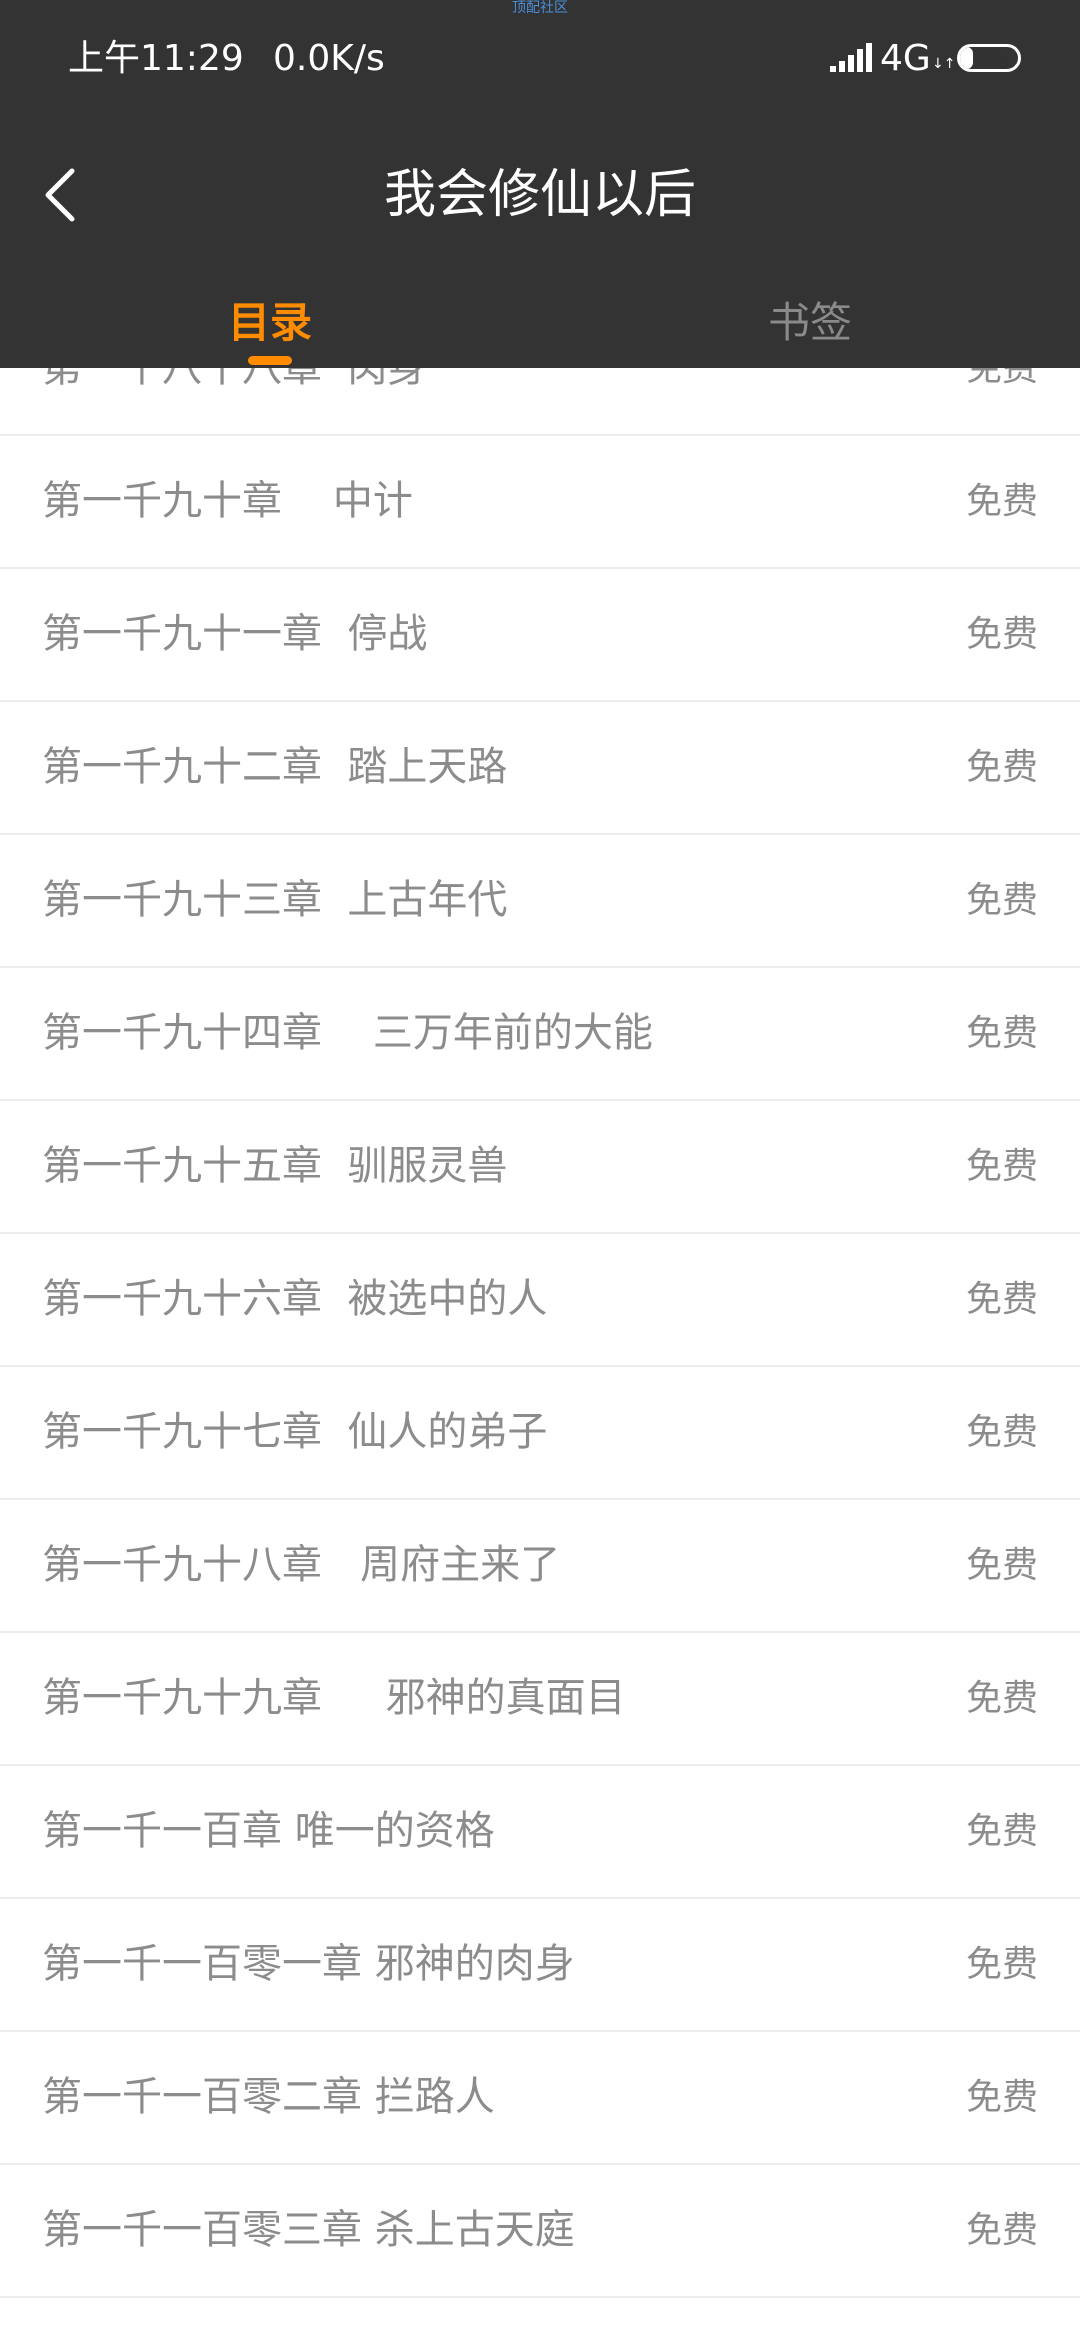 The width and height of the screenshot is (1080, 2340). I want to click on back-button, so click(60, 195).